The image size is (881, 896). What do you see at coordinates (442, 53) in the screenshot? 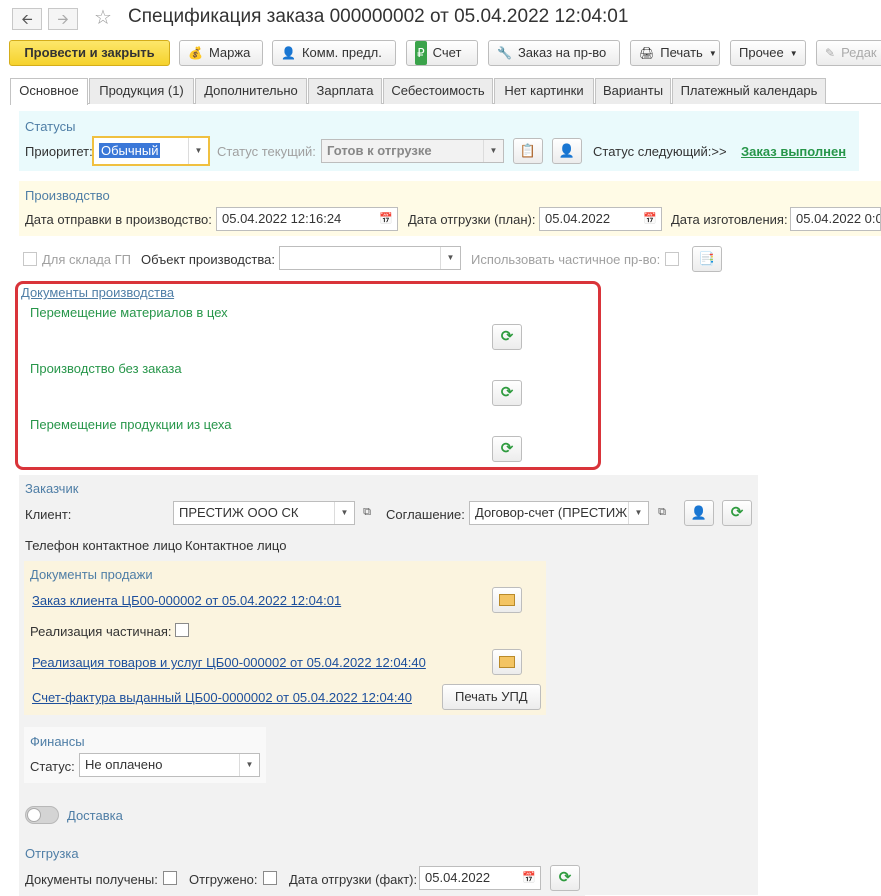
I see `invoice-button: ₽ Счет` at bounding box center [442, 53].